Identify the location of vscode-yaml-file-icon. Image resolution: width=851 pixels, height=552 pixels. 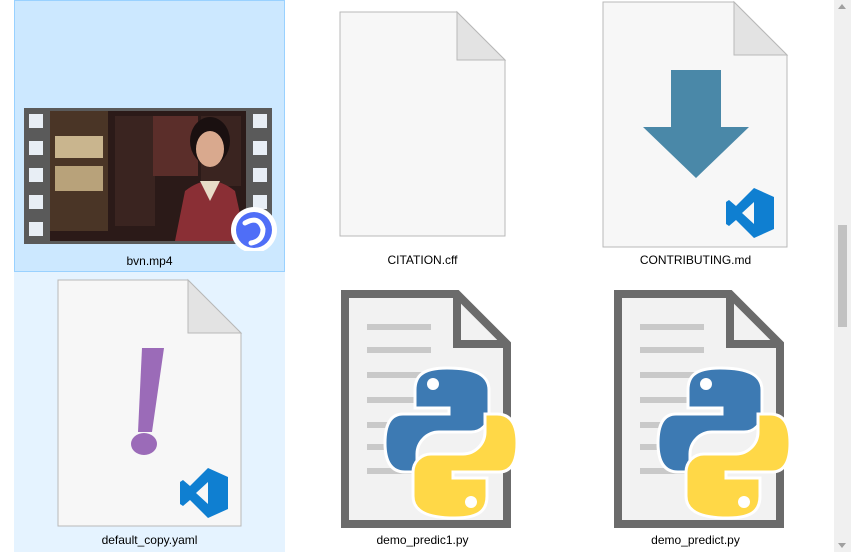
(150, 402).